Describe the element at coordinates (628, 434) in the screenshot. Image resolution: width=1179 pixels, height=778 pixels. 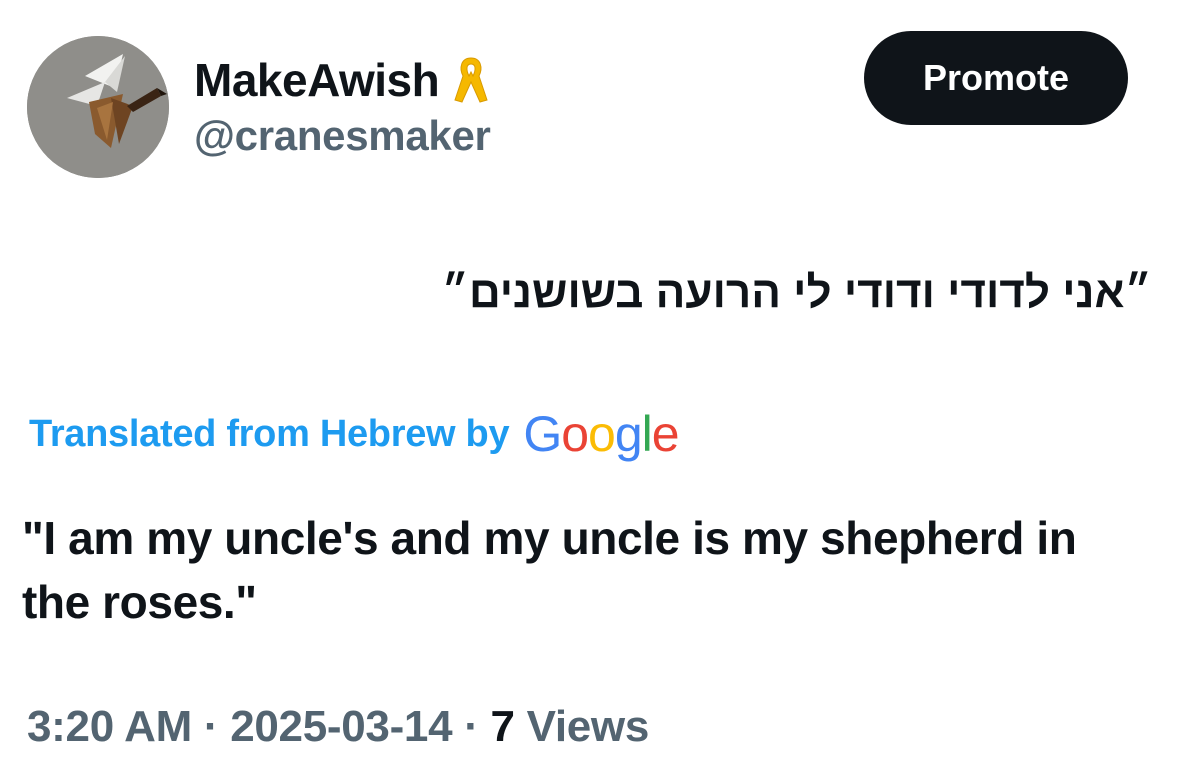
I see `google-letter: g` at that location.